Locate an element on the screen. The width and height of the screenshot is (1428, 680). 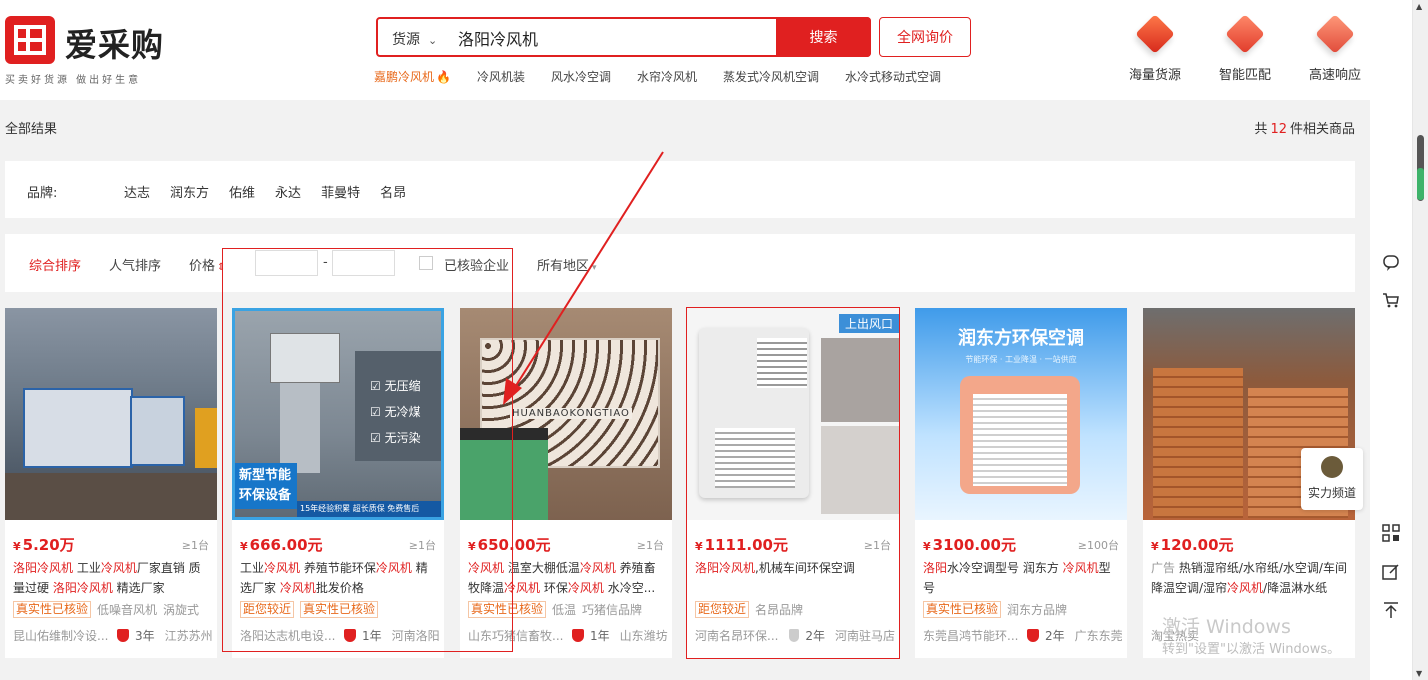
verified-tag: 真实性已核验 is located at coordinates (507, 609).